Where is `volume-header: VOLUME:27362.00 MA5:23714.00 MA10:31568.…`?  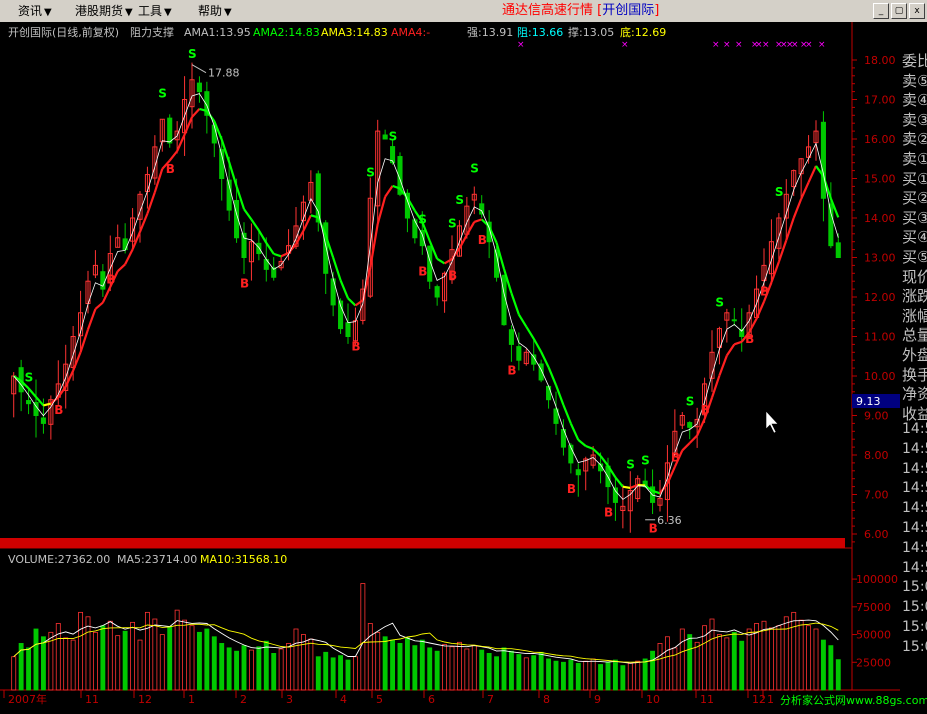
volume-header: VOLUME:27362.00 MA5:23714.00 MA10:31568.… is located at coordinates (147, 559).